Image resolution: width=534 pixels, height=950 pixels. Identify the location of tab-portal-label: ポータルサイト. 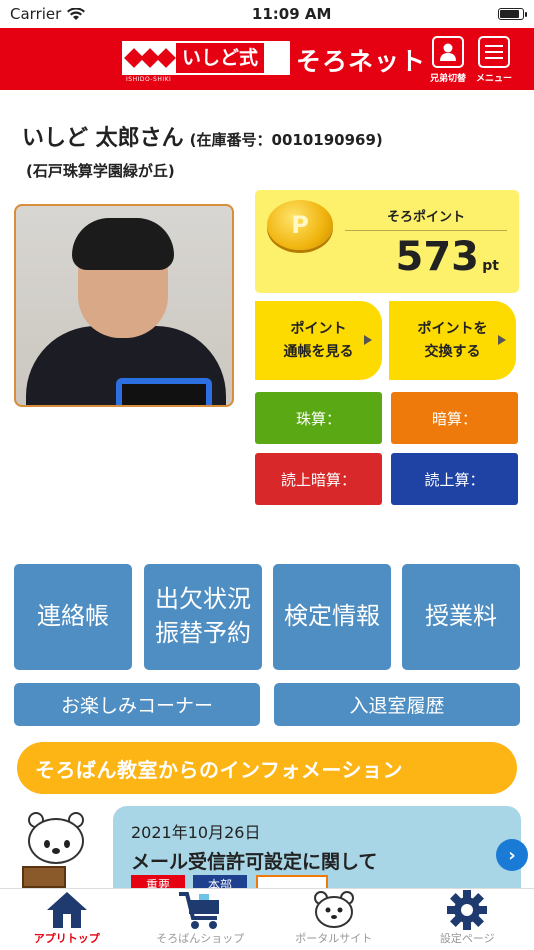
(334, 938).